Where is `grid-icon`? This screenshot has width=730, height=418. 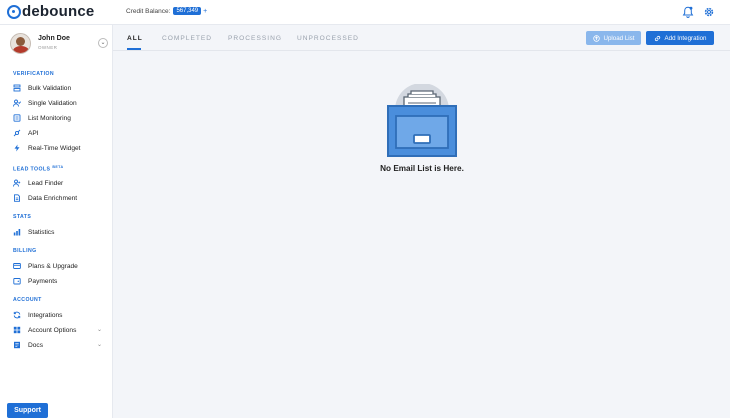
grid-icon is located at coordinates (17, 330).